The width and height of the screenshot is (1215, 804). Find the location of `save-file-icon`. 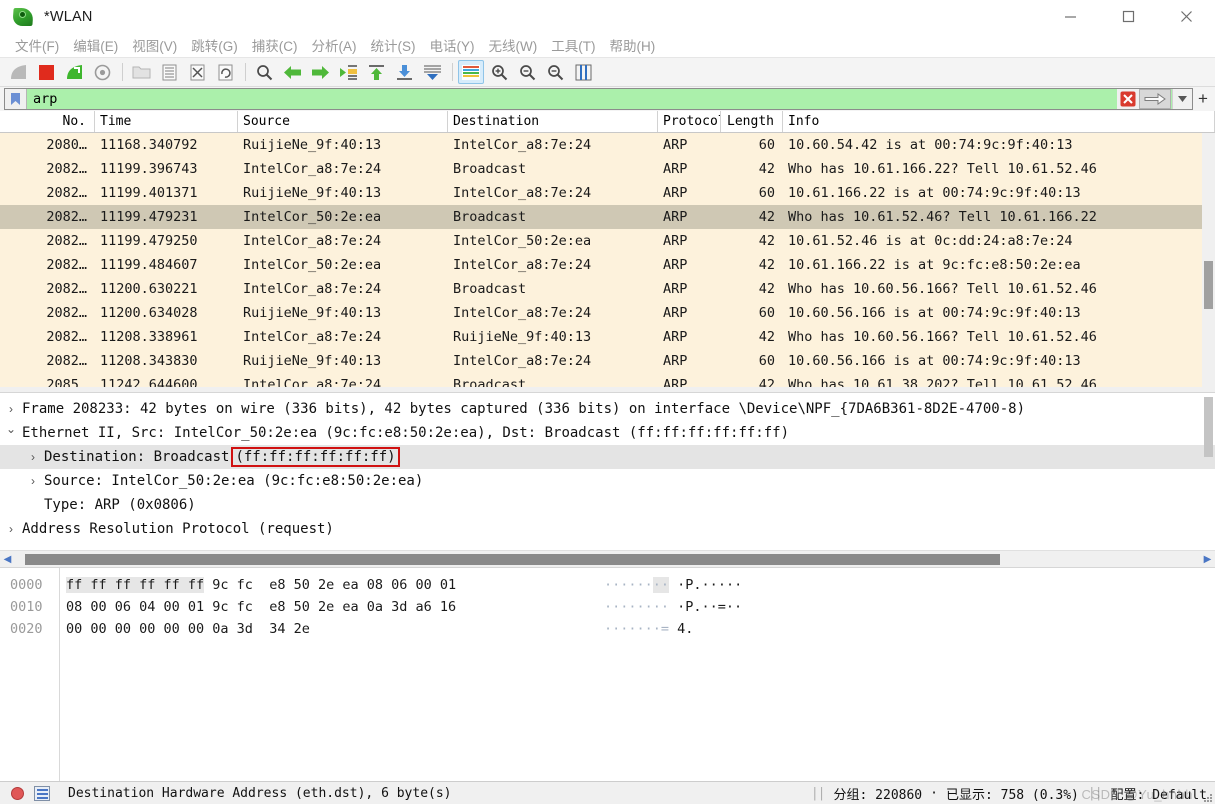

save-file-icon is located at coordinates (169, 72).